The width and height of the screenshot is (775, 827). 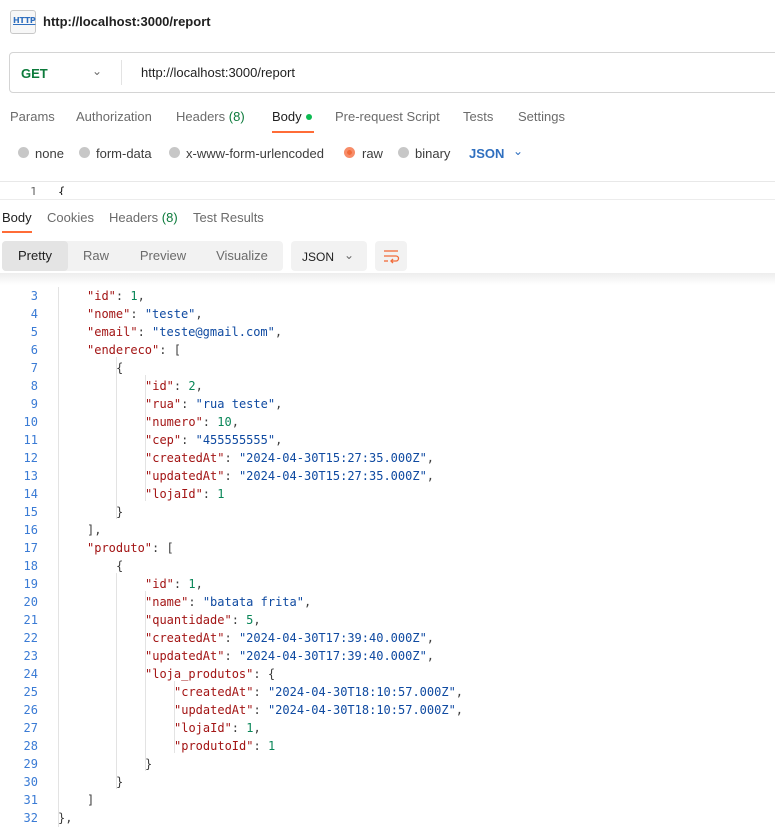 I want to click on line-number: 5, so click(x=34, y=332).